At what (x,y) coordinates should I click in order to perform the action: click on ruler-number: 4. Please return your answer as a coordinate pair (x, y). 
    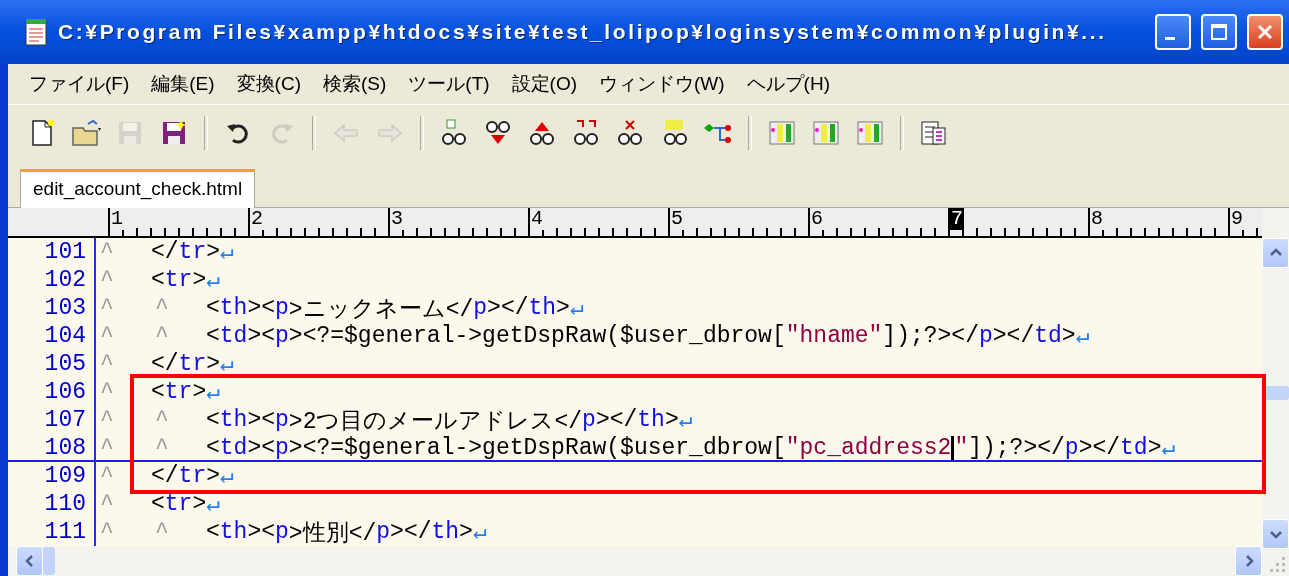
    Looking at the image, I should click on (537, 219).